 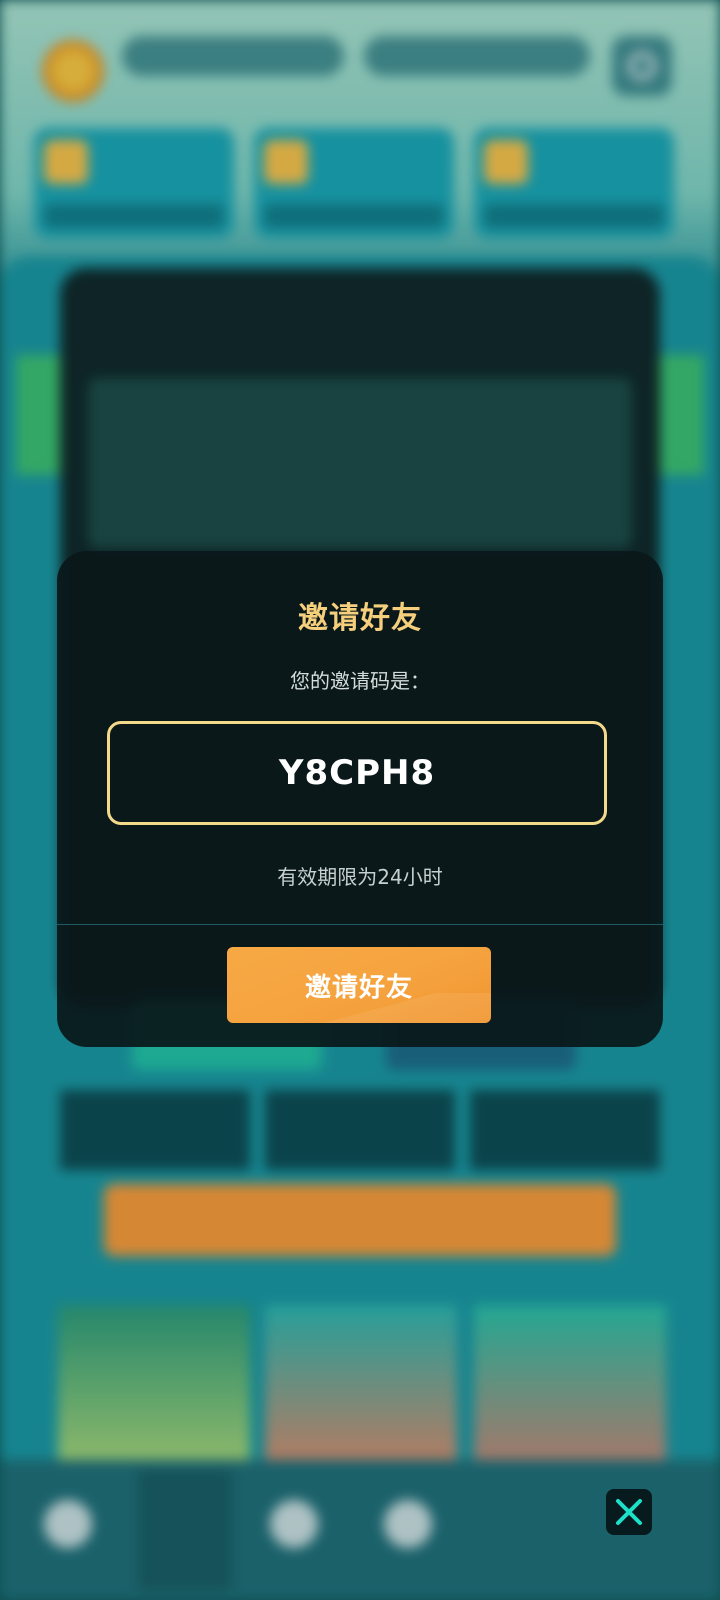 I want to click on invite-friend-button: 邀请好友, so click(x=359, y=985).